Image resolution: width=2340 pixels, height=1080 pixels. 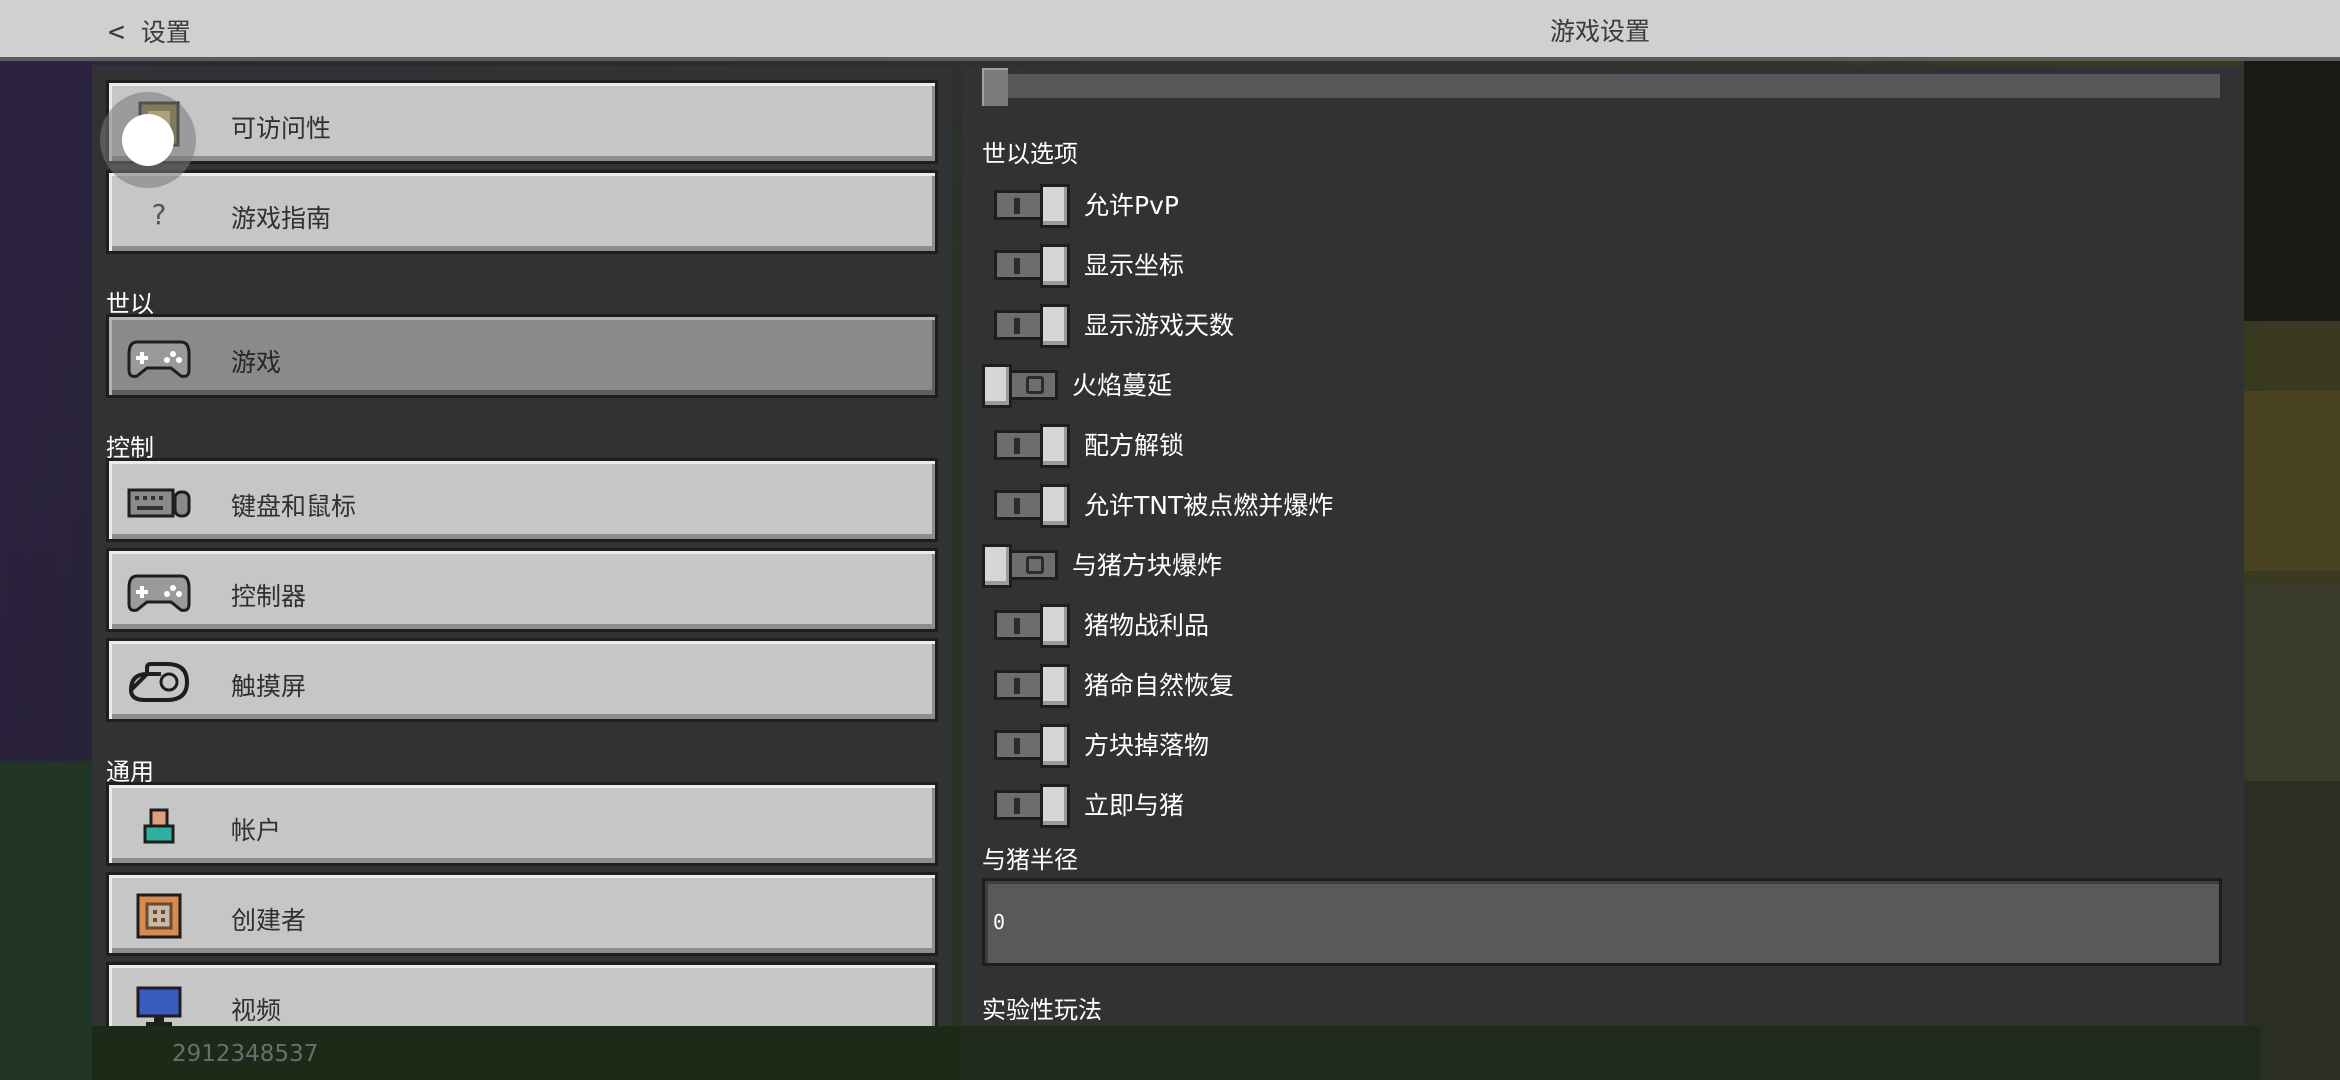 I want to click on question-mark-icon: ?, so click(x=159, y=214).